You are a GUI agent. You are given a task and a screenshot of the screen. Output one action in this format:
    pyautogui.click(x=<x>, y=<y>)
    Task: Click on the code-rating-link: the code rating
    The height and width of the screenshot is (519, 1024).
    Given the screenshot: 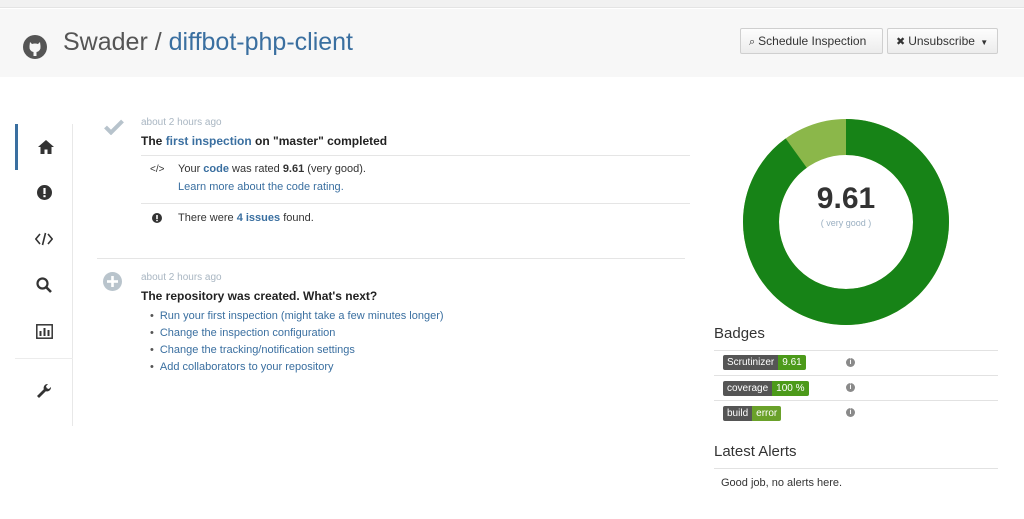 What is the action you would take?
    pyautogui.click(x=304, y=187)
    